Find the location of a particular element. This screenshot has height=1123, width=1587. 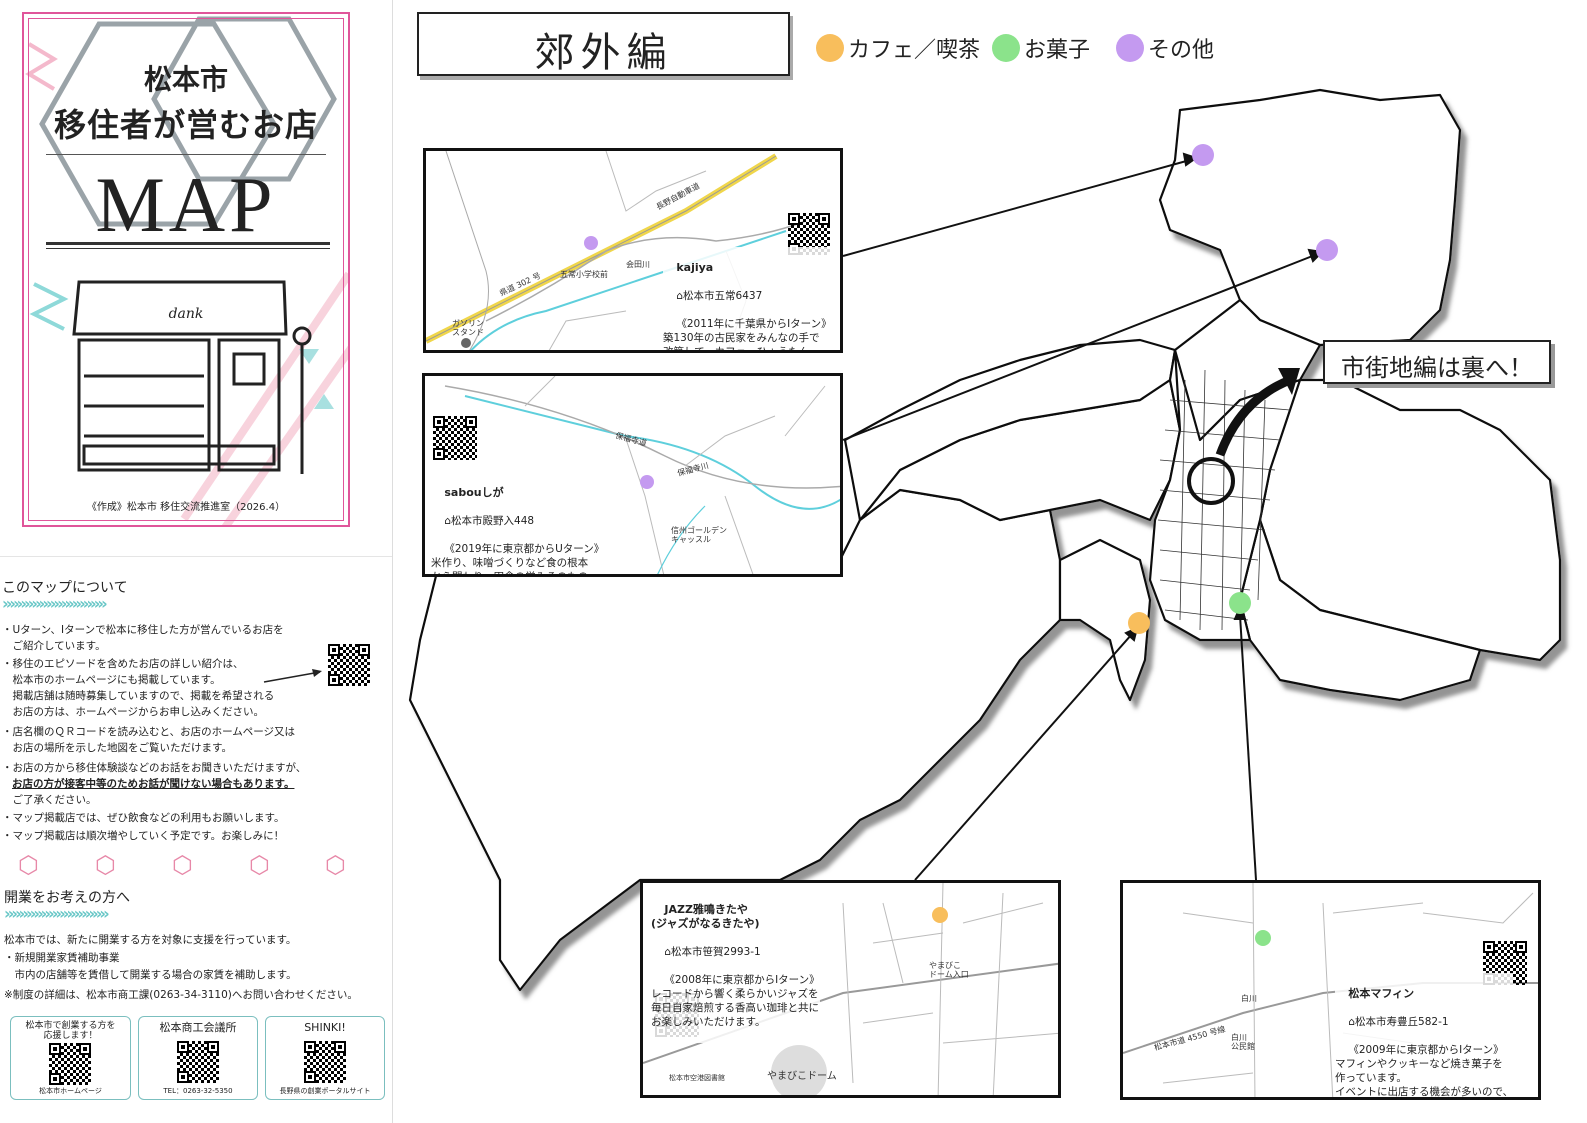

city-note-box: 市街地編は裏へ！ is located at coordinates (1437, 362).